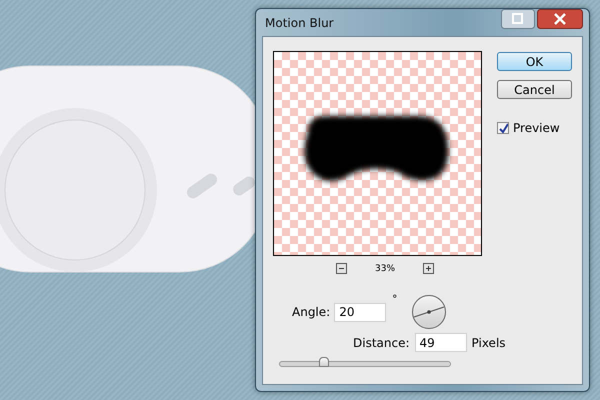 The width and height of the screenshot is (600, 400). I want to click on zoom-level: 33%, so click(385, 269).